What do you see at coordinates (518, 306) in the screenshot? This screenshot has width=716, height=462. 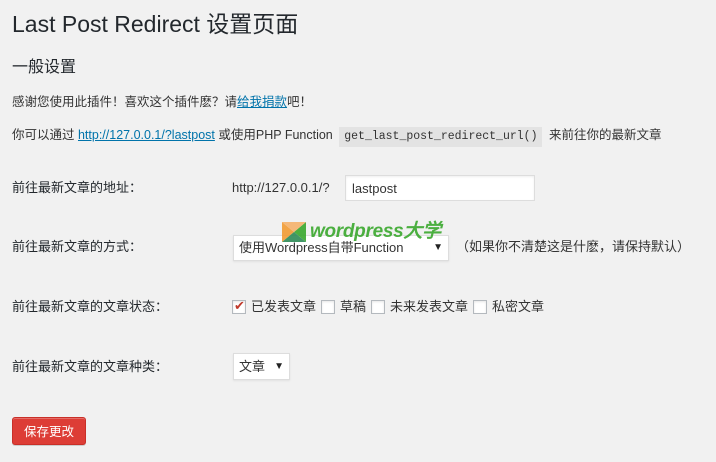 I see `checkbox-label: 私密文章` at bounding box center [518, 306].